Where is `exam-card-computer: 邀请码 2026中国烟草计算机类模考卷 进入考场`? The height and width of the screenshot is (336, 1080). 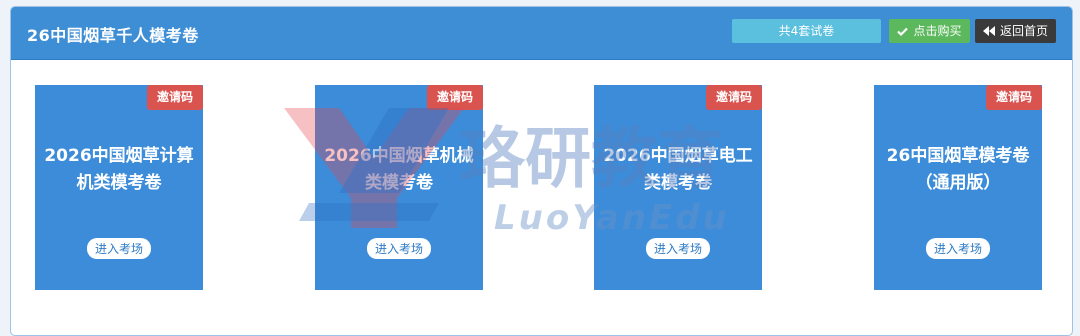 exam-card-computer: 邀请码 2026中国烟草计算机类模考卷 进入考场 is located at coordinates (119, 187).